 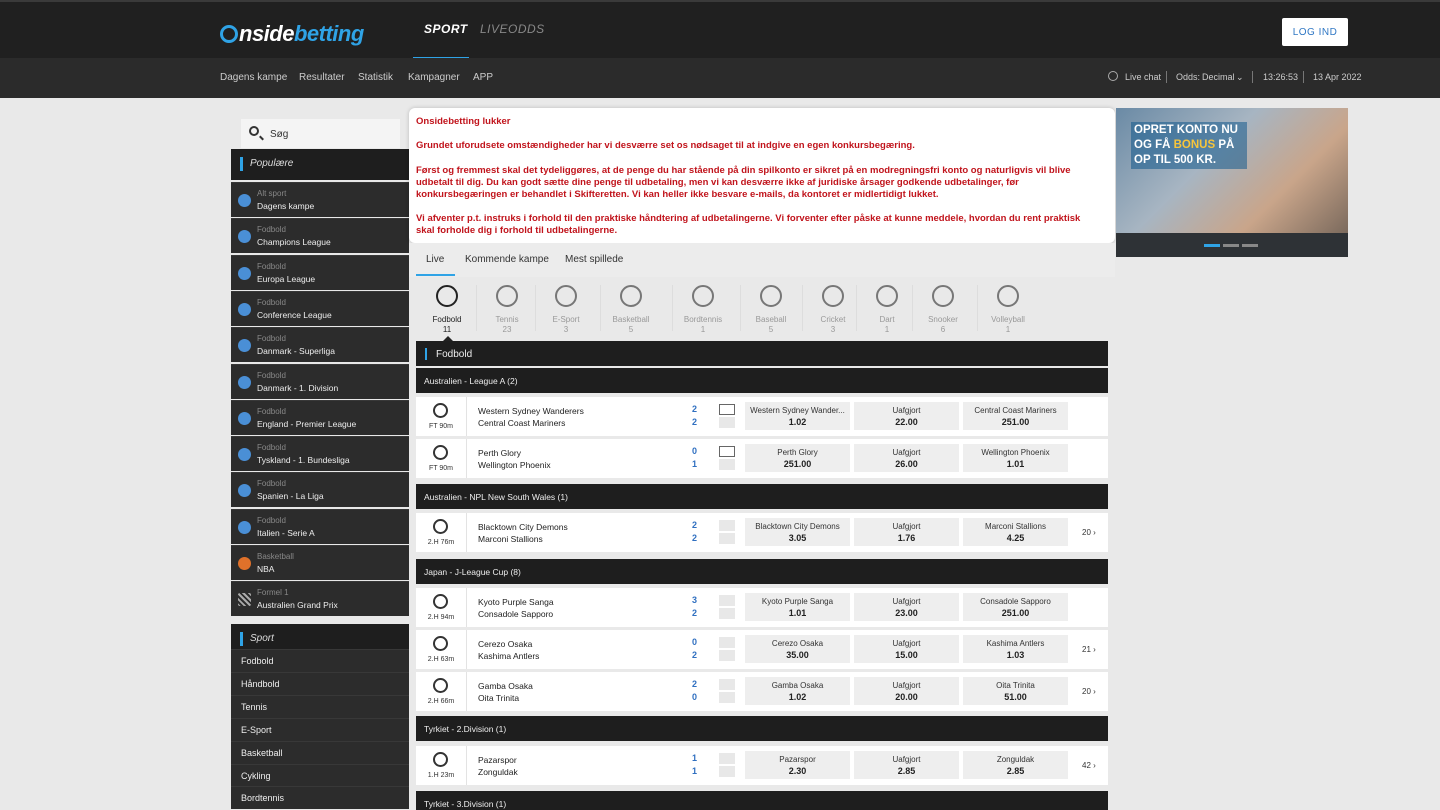 What do you see at coordinates (906, 607) in the screenshot?
I see `odds-button: Uafgjort 23.00` at bounding box center [906, 607].